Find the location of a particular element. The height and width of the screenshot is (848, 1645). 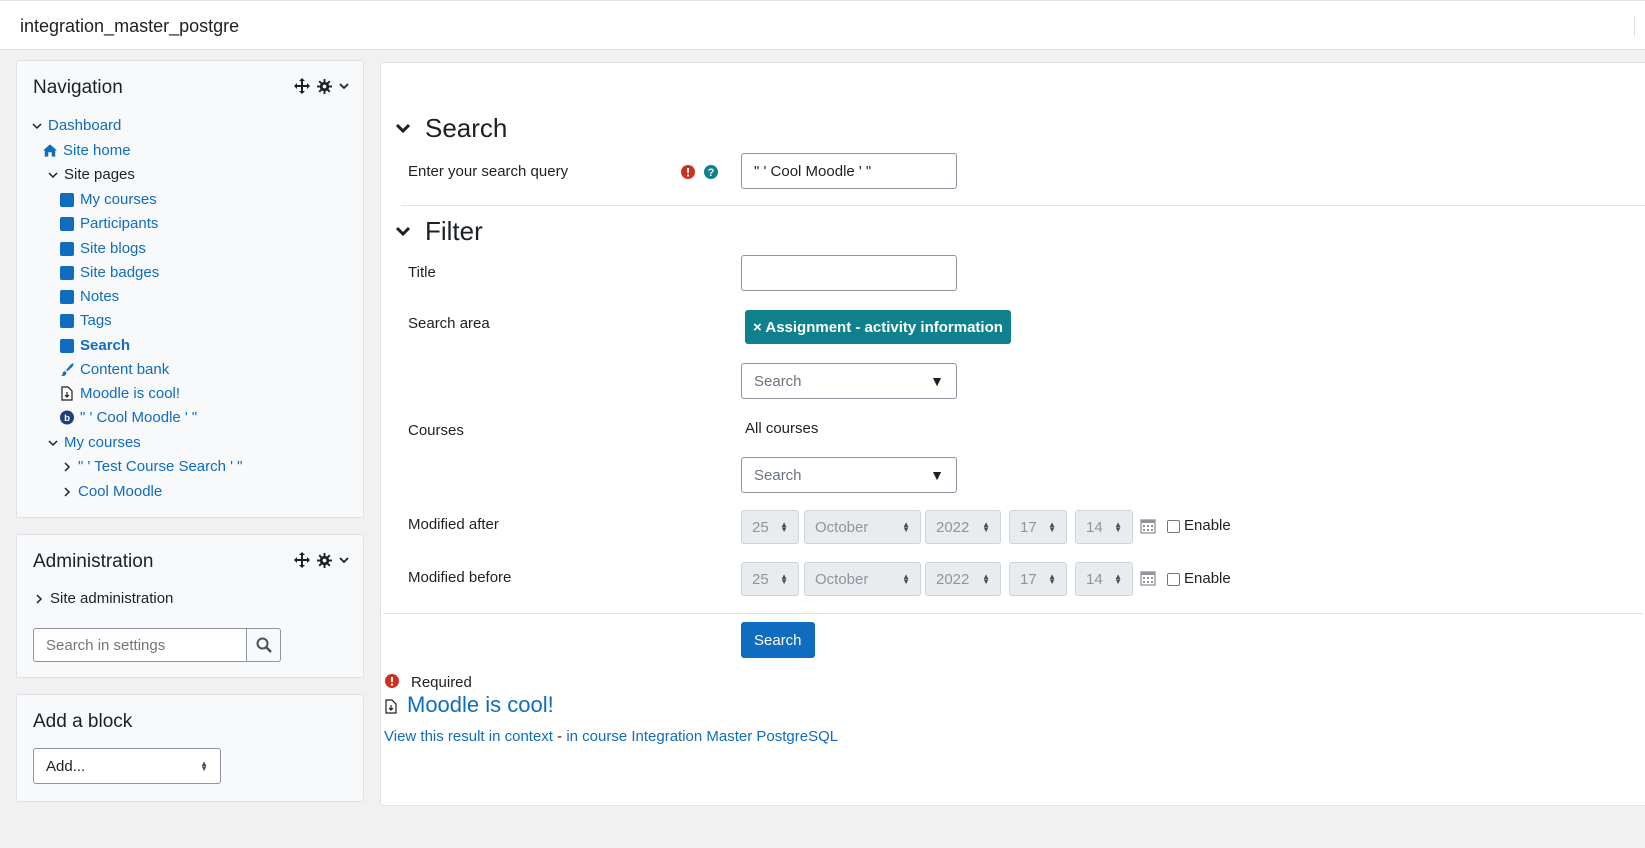

courses-label: Courses is located at coordinates (436, 430).